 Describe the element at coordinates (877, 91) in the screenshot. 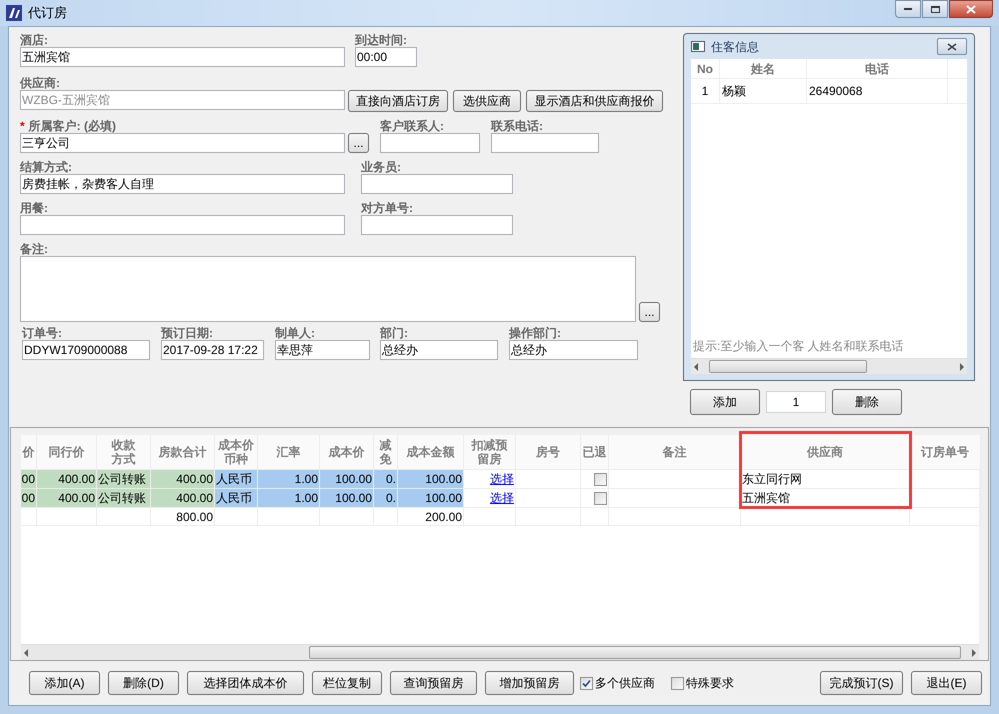

I see `table-cell: 26490068` at that location.